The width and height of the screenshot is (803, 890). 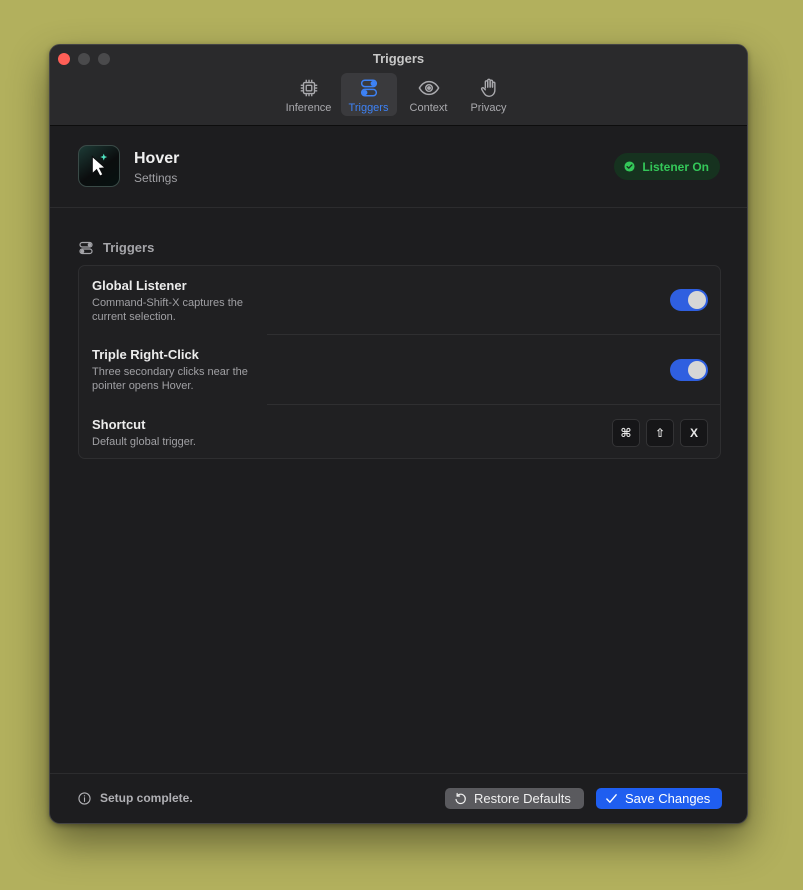 I want to click on tab-label: Privacy, so click(x=488, y=108).